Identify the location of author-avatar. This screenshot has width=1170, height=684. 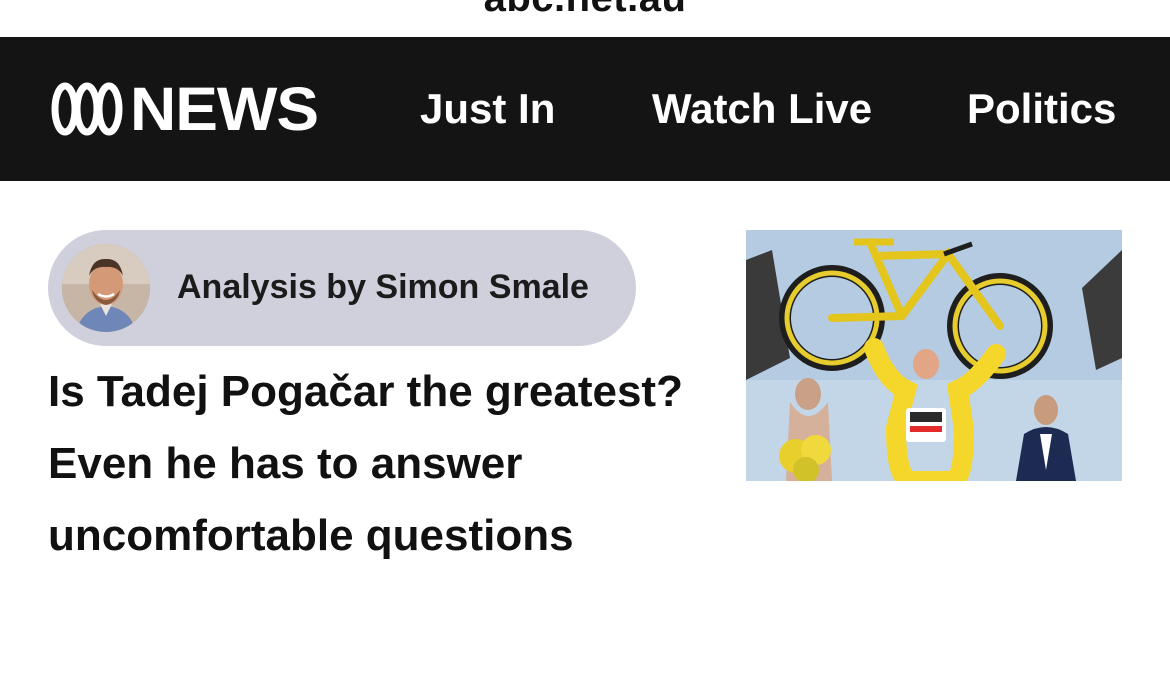
(106, 288).